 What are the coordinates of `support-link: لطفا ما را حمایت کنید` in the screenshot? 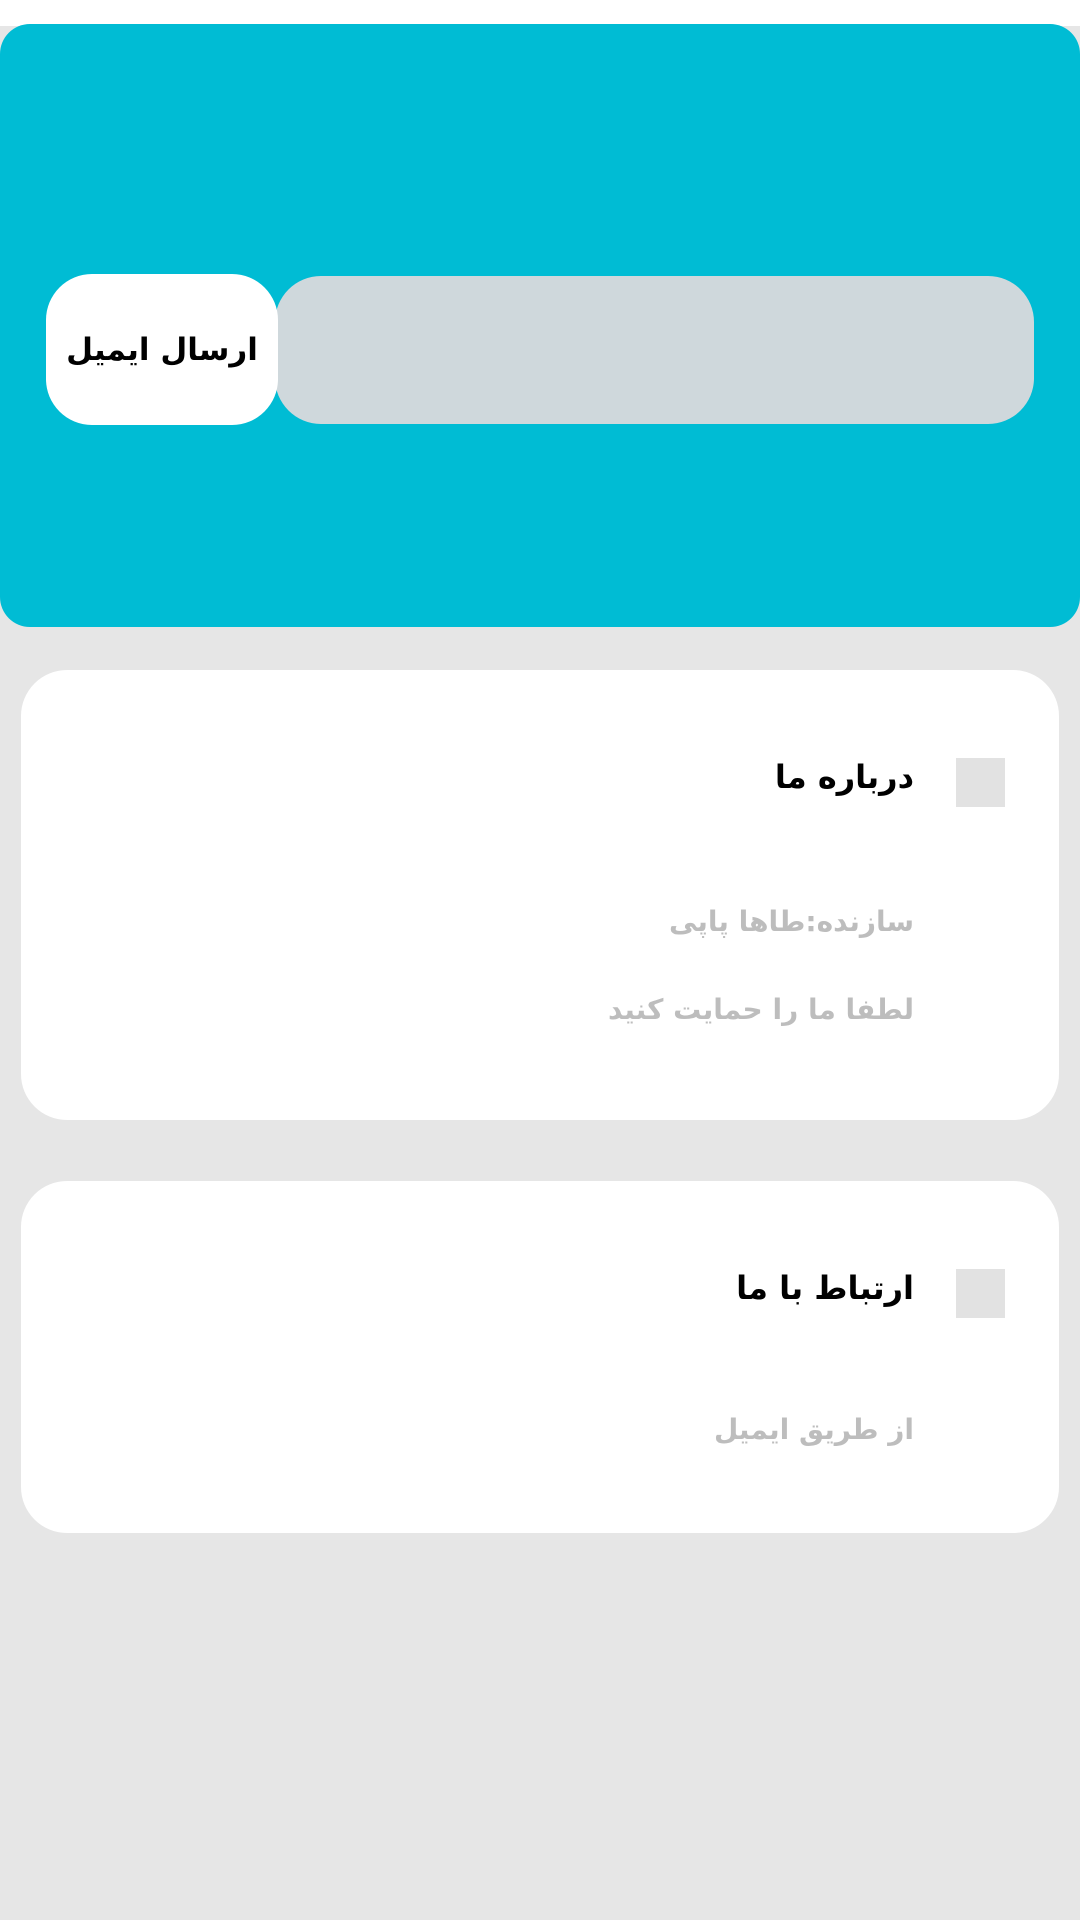 It's located at (761, 1009).